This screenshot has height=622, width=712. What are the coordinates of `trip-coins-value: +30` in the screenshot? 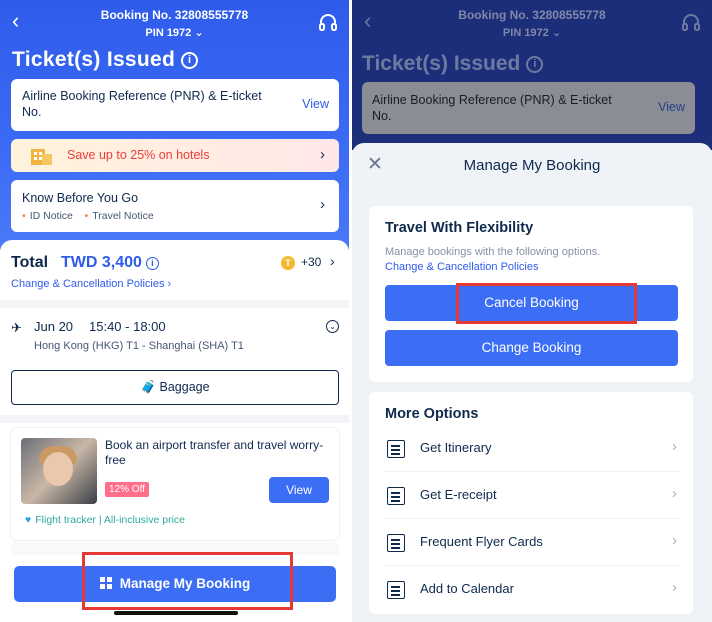 It's located at (311, 262).